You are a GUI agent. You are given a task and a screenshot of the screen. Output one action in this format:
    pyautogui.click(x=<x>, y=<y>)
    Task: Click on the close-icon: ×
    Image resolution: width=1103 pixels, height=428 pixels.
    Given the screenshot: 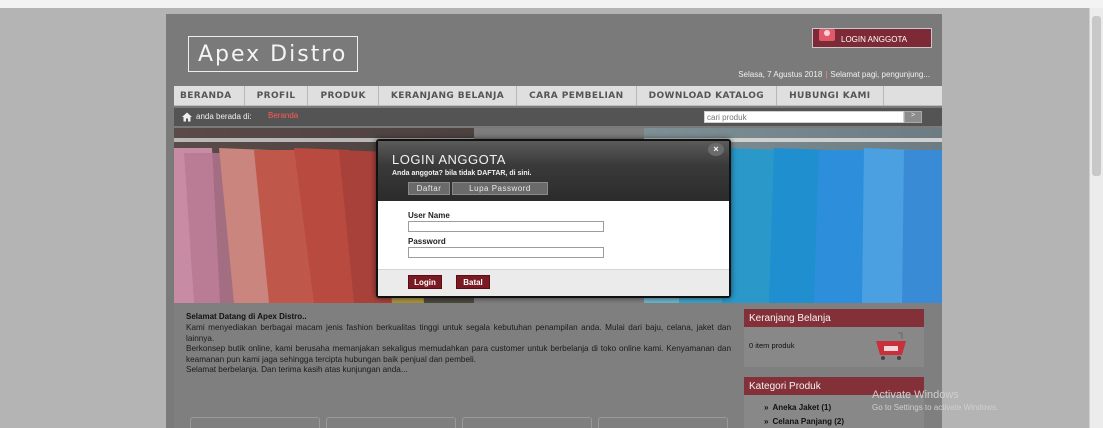 What is the action you would take?
    pyautogui.click(x=716, y=149)
    